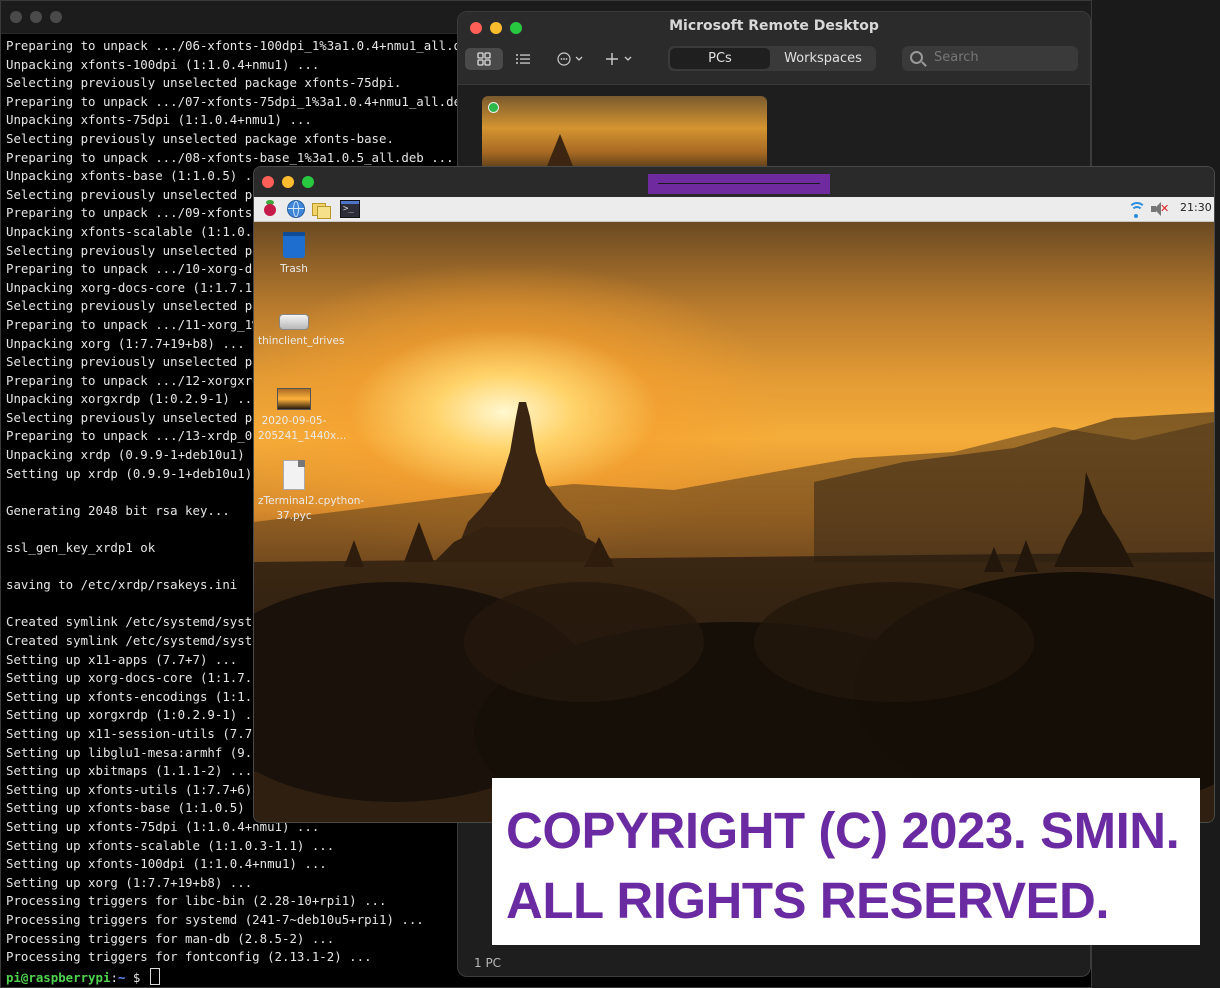  Describe the element at coordinates (321, 209) in the screenshot. I see `file-manager-icon` at that location.